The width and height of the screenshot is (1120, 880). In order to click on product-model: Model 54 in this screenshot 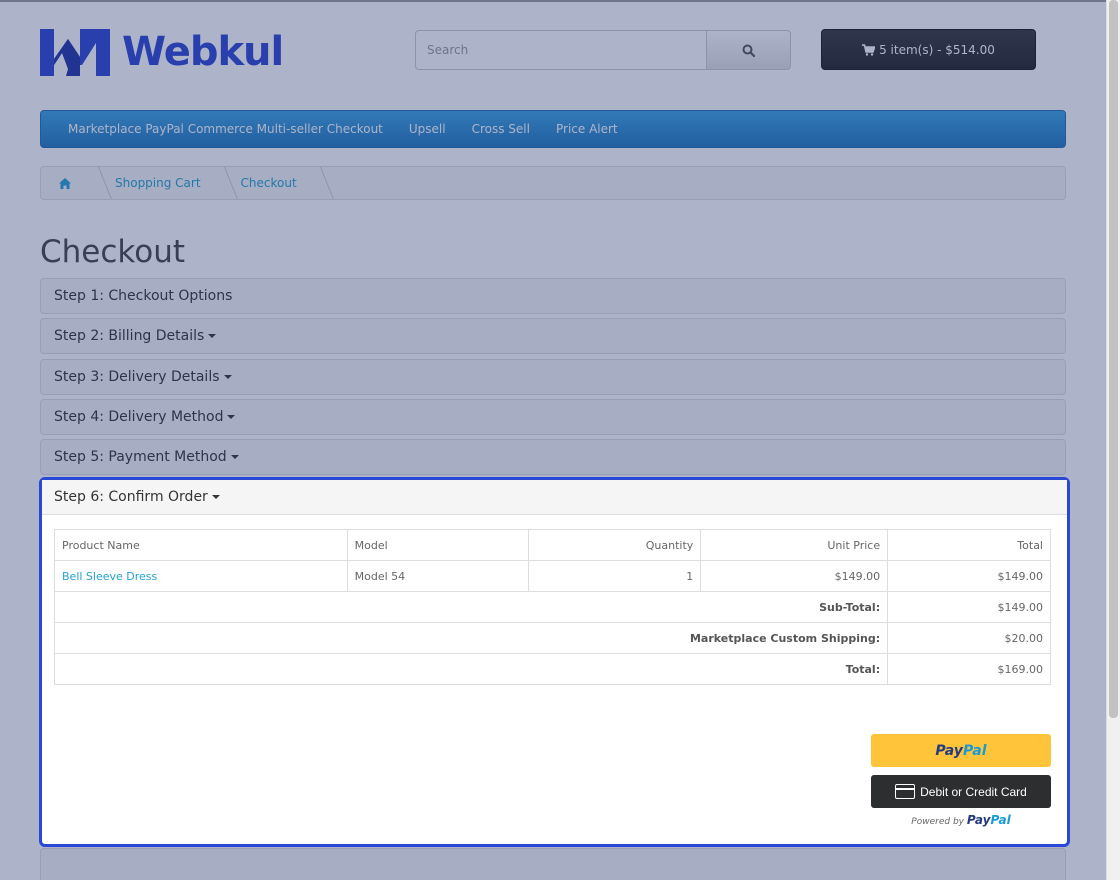, I will do `click(438, 576)`.